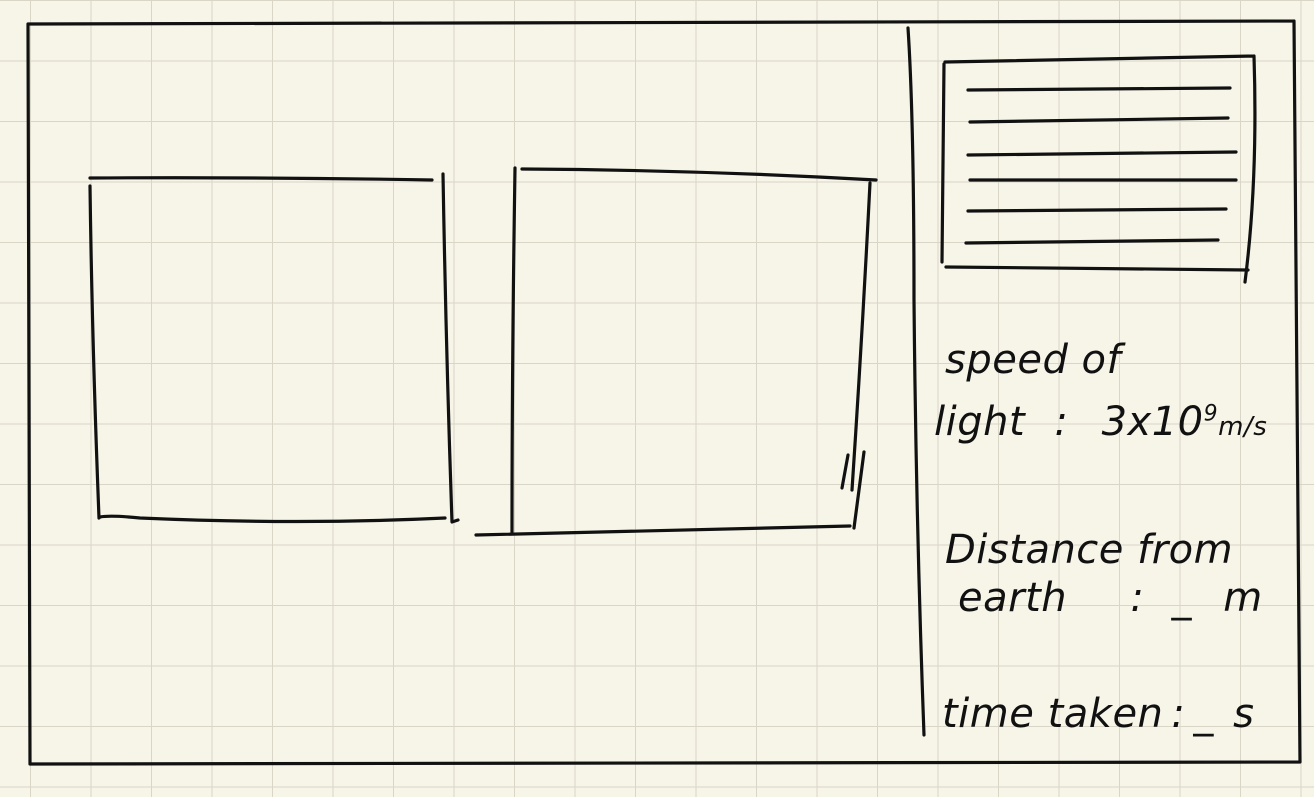 This screenshot has height=797, width=1314. What do you see at coordinates (1152, 422) in the screenshot?
I see `speed-value: 3x10` at bounding box center [1152, 422].